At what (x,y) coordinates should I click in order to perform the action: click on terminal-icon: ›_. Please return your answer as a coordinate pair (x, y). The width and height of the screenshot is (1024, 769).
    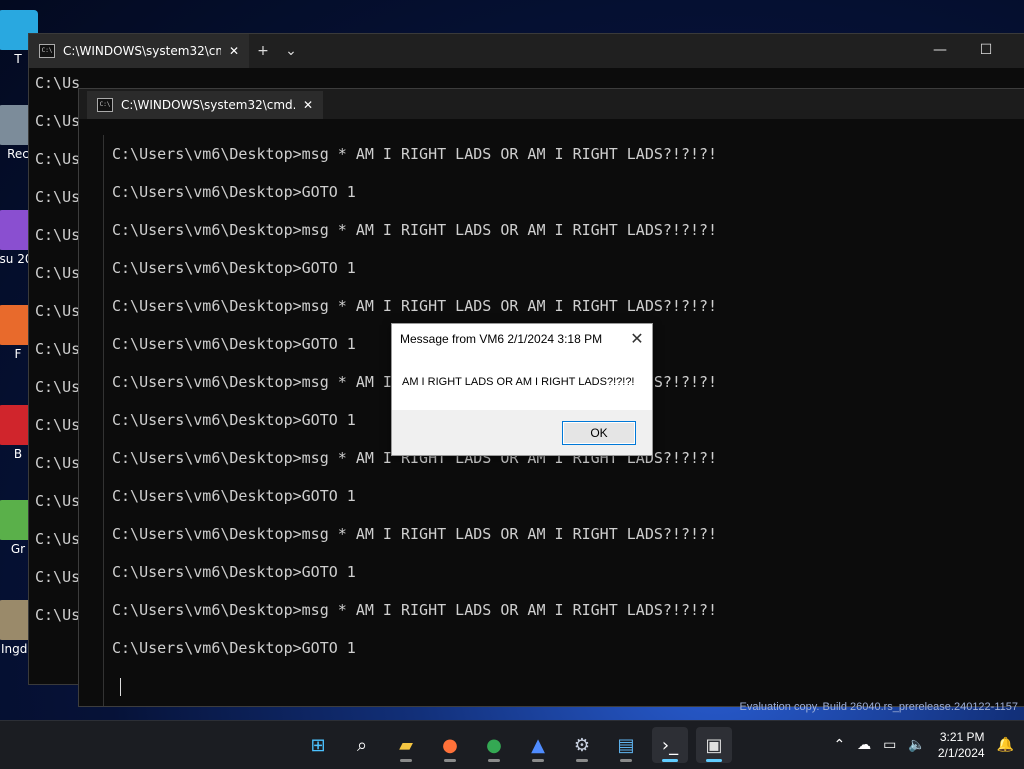
    Looking at the image, I should click on (670, 745).